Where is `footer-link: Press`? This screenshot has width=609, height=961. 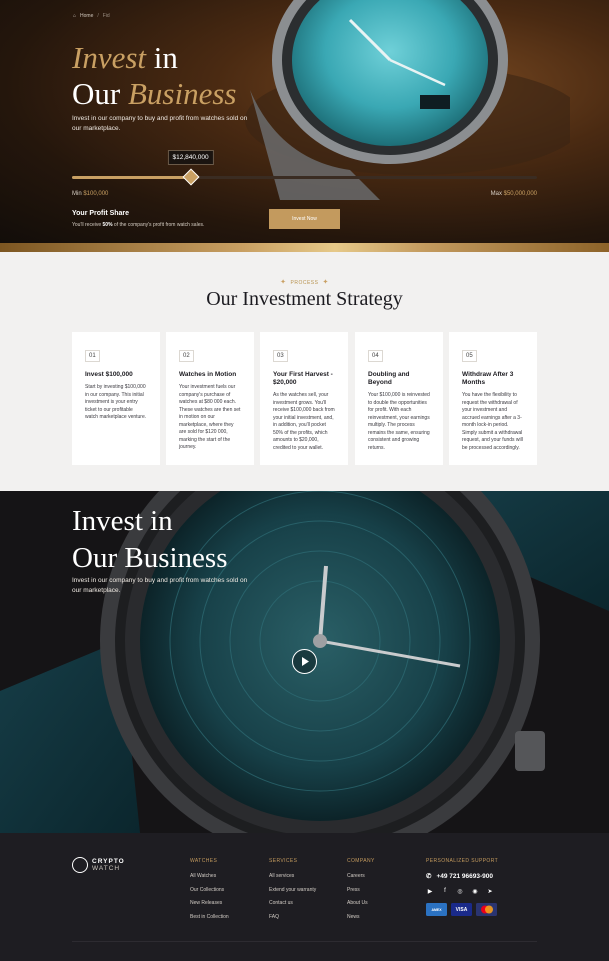 footer-link: Press is located at coordinates (361, 890).